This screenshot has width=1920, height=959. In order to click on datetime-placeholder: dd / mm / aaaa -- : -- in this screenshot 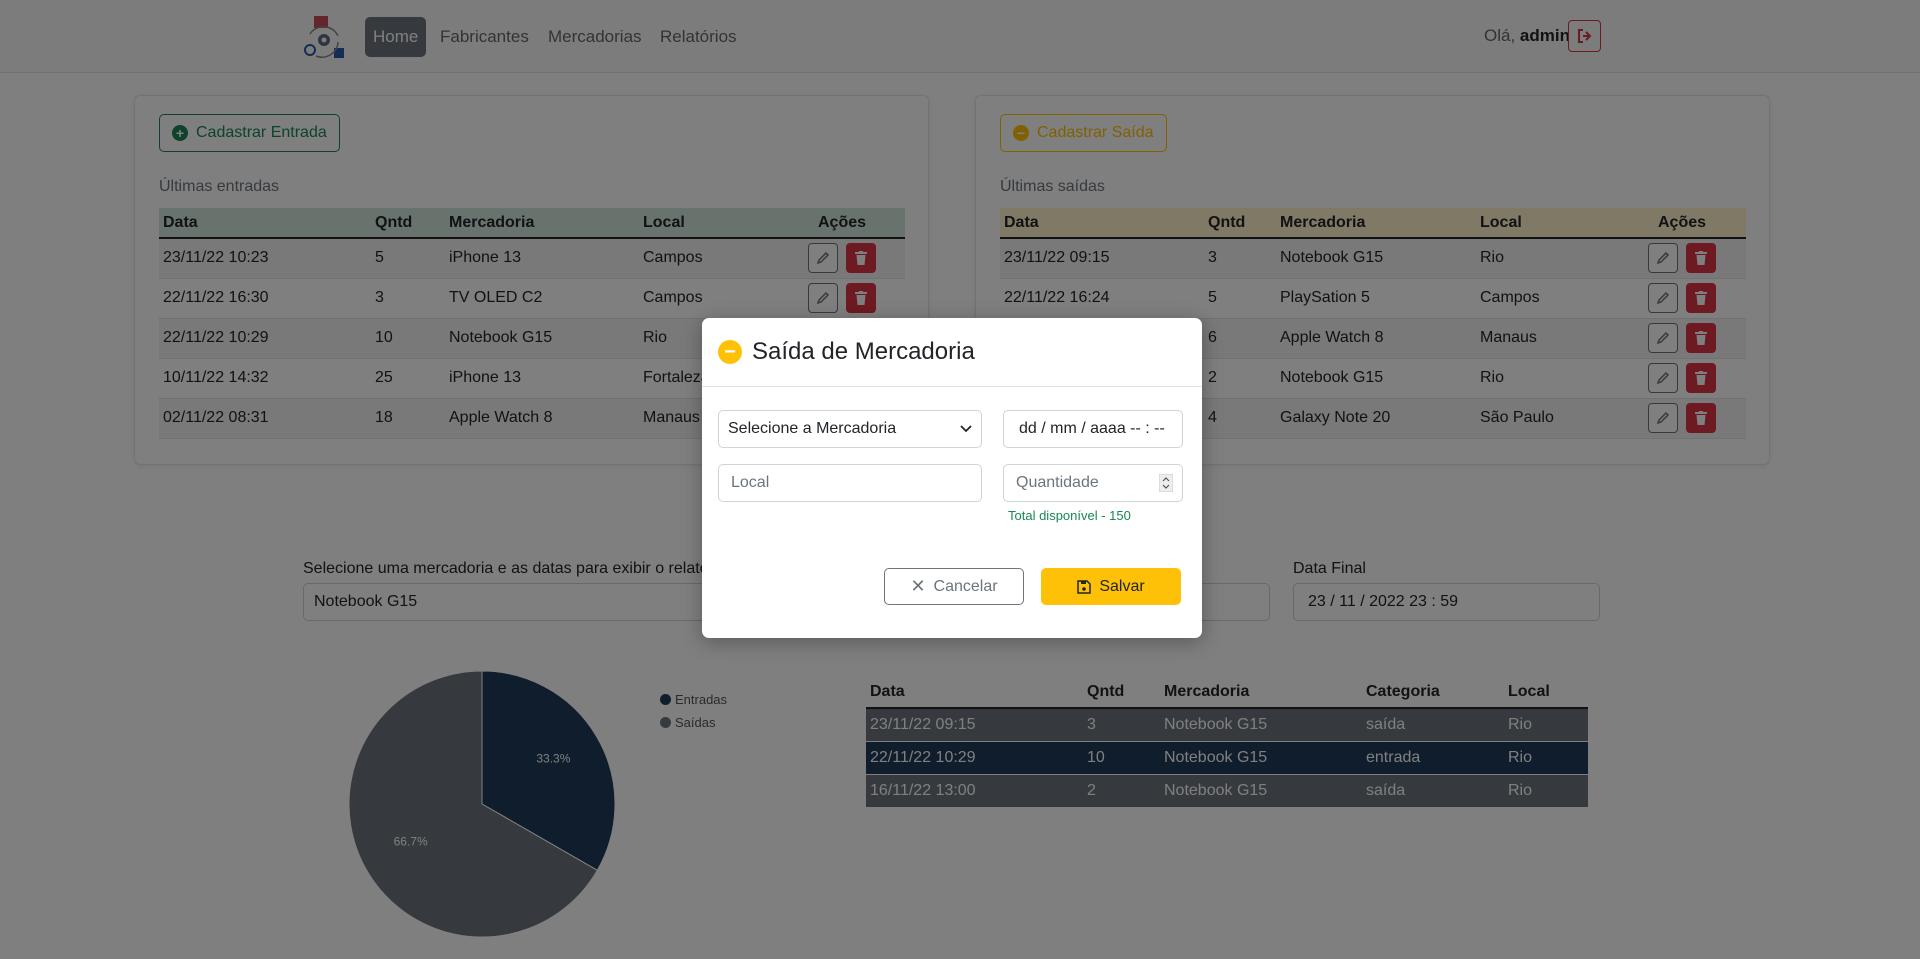, I will do `click(1092, 428)`.